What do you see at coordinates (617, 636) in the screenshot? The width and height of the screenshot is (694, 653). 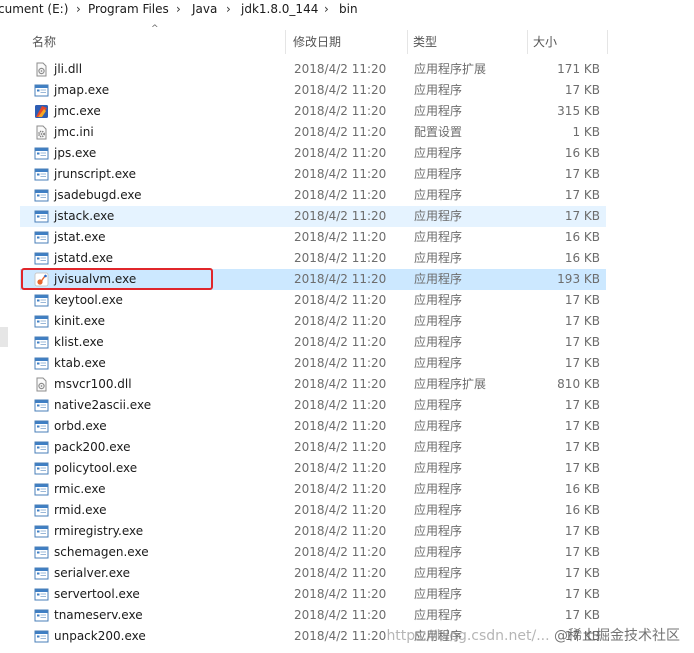 I see `watermark-brand: @稀土掘金技术社区` at bounding box center [617, 636].